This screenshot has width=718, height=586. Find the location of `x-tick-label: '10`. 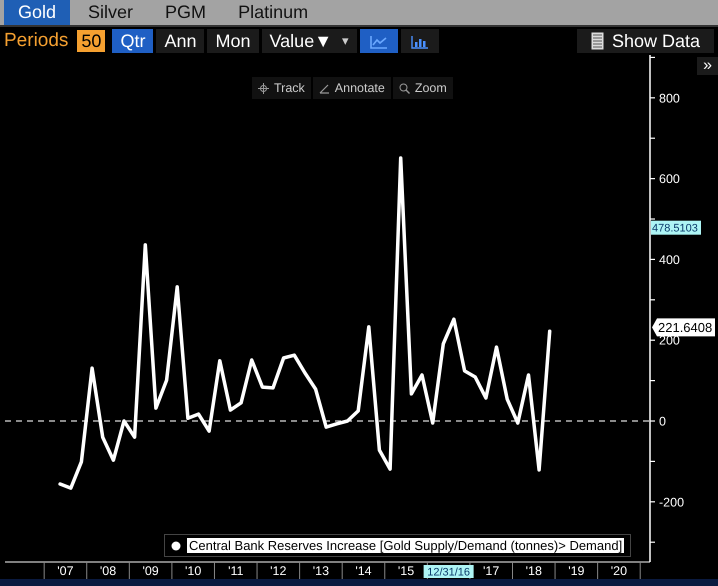

x-tick-label: '10 is located at coordinates (193, 571).